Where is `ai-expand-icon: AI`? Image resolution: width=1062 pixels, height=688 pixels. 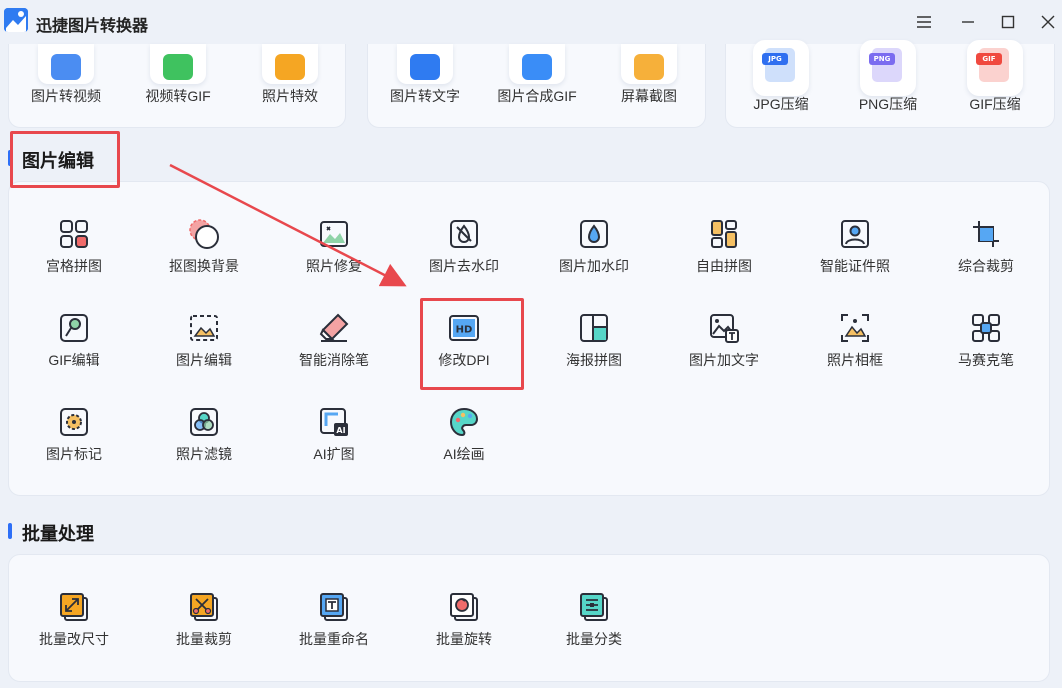 ai-expand-icon: AI is located at coordinates (334, 422).